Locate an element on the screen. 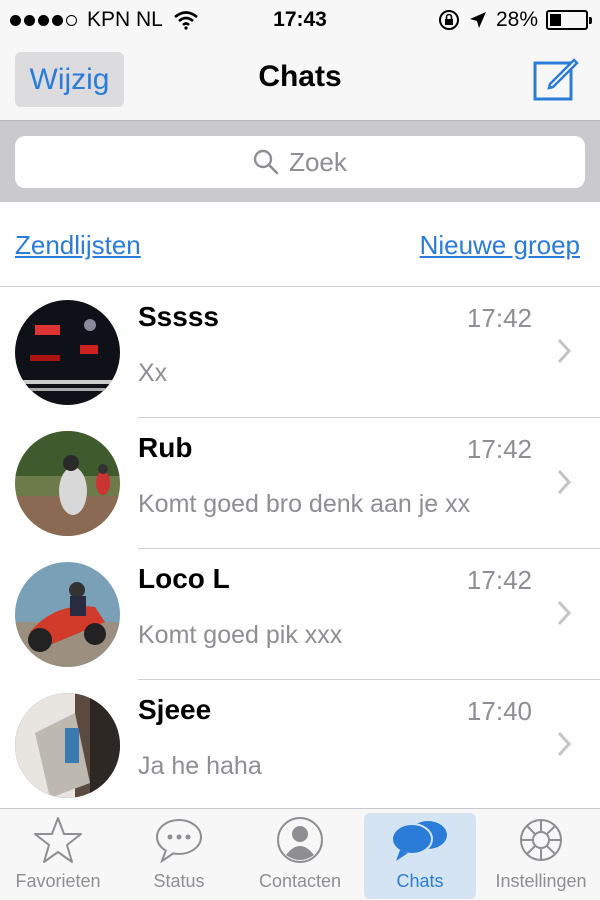 The image size is (600, 900). search-bar: Zoek is located at coordinates (300, 161).